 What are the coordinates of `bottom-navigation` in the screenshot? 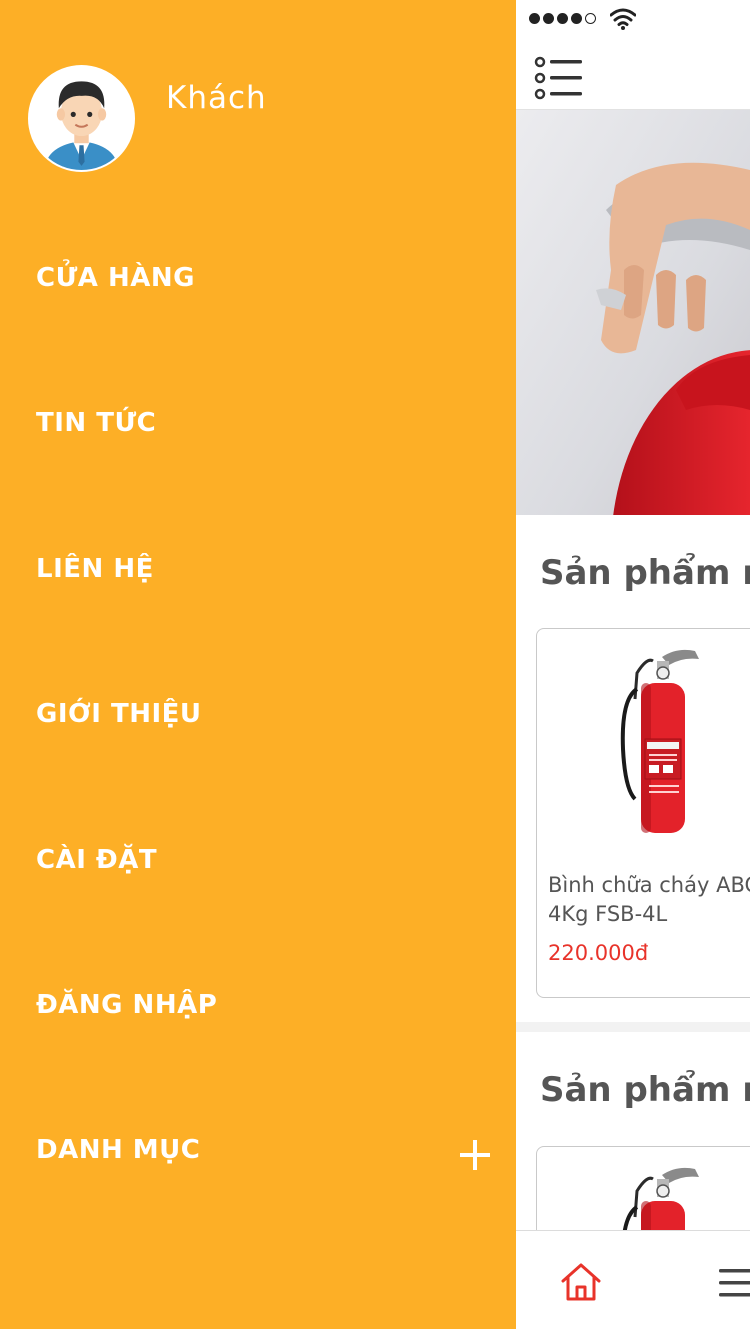 It's located at (633, 1279).